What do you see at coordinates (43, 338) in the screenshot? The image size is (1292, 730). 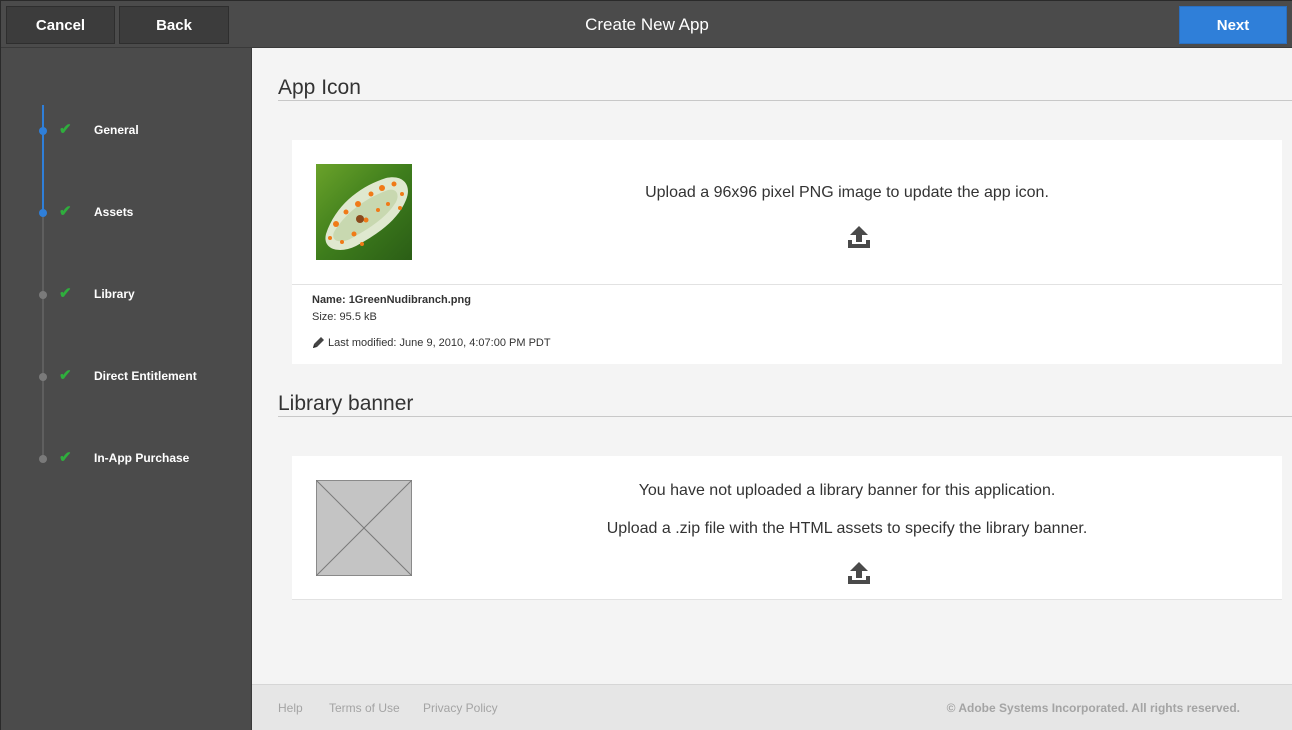 I see `progress-rail-pending` at bounding box center [43, 338].